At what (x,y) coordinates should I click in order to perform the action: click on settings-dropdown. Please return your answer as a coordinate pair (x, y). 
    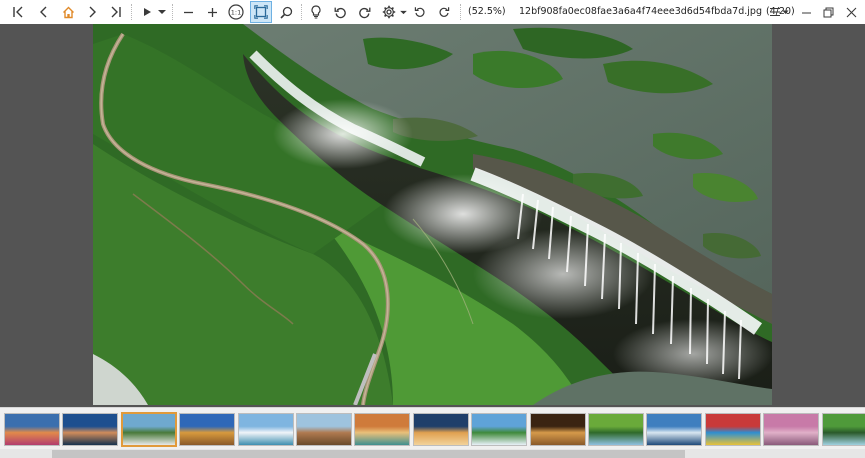
    Looking at the image, I should click on (403, 12).